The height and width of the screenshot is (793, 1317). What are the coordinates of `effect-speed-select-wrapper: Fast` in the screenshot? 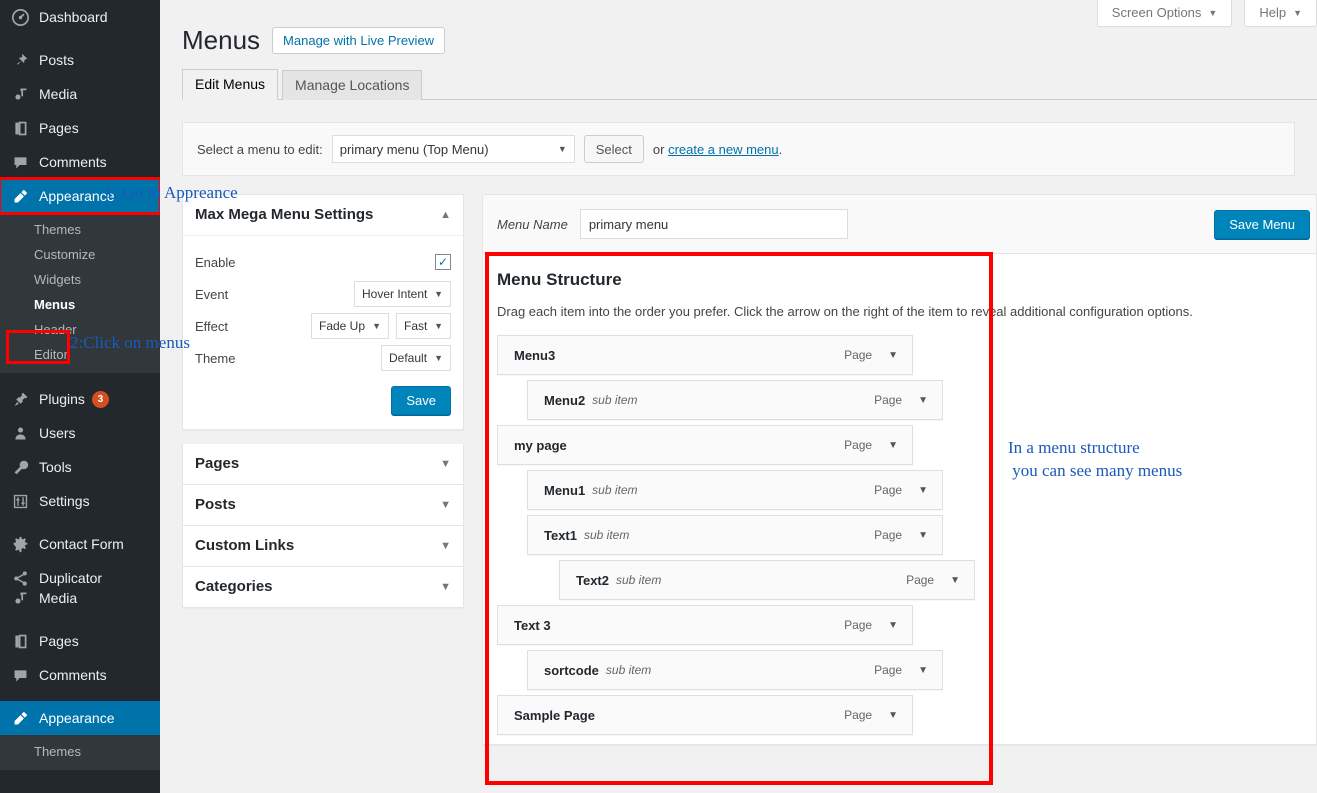 It's located at (423, 326).